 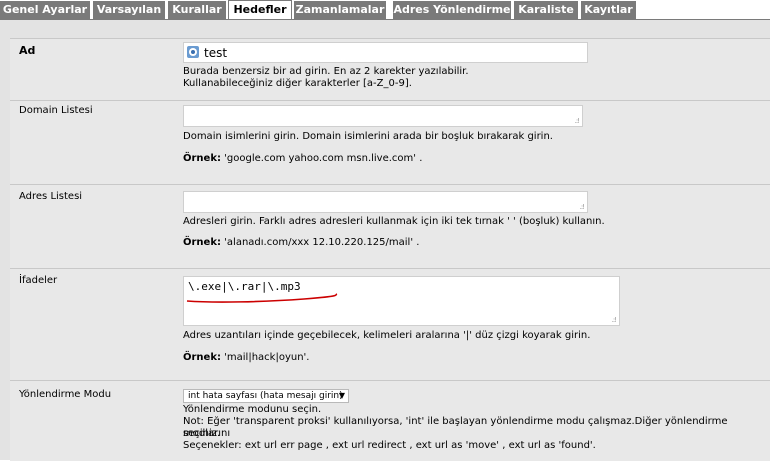 I want to click on ad-label: Ad, so click(x=27, y=50).